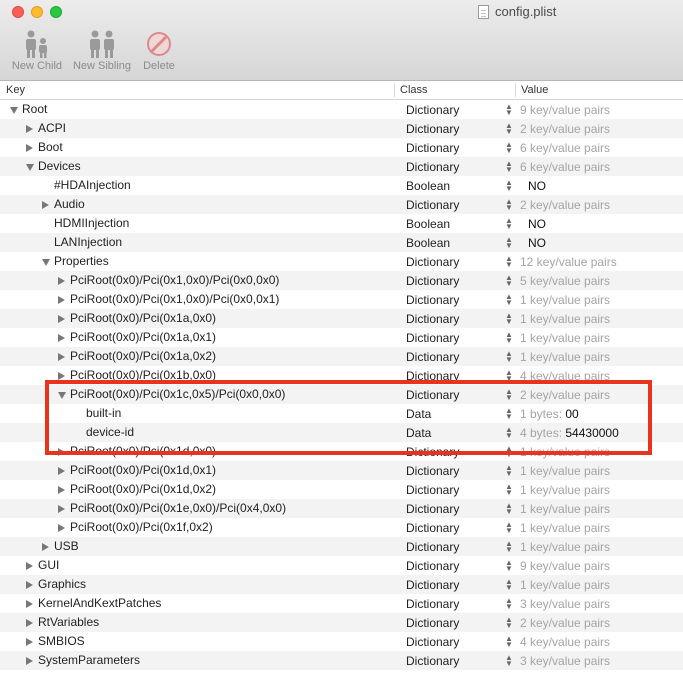  I want to click on row-value: 9 key/value pairs, so click(565, 110).